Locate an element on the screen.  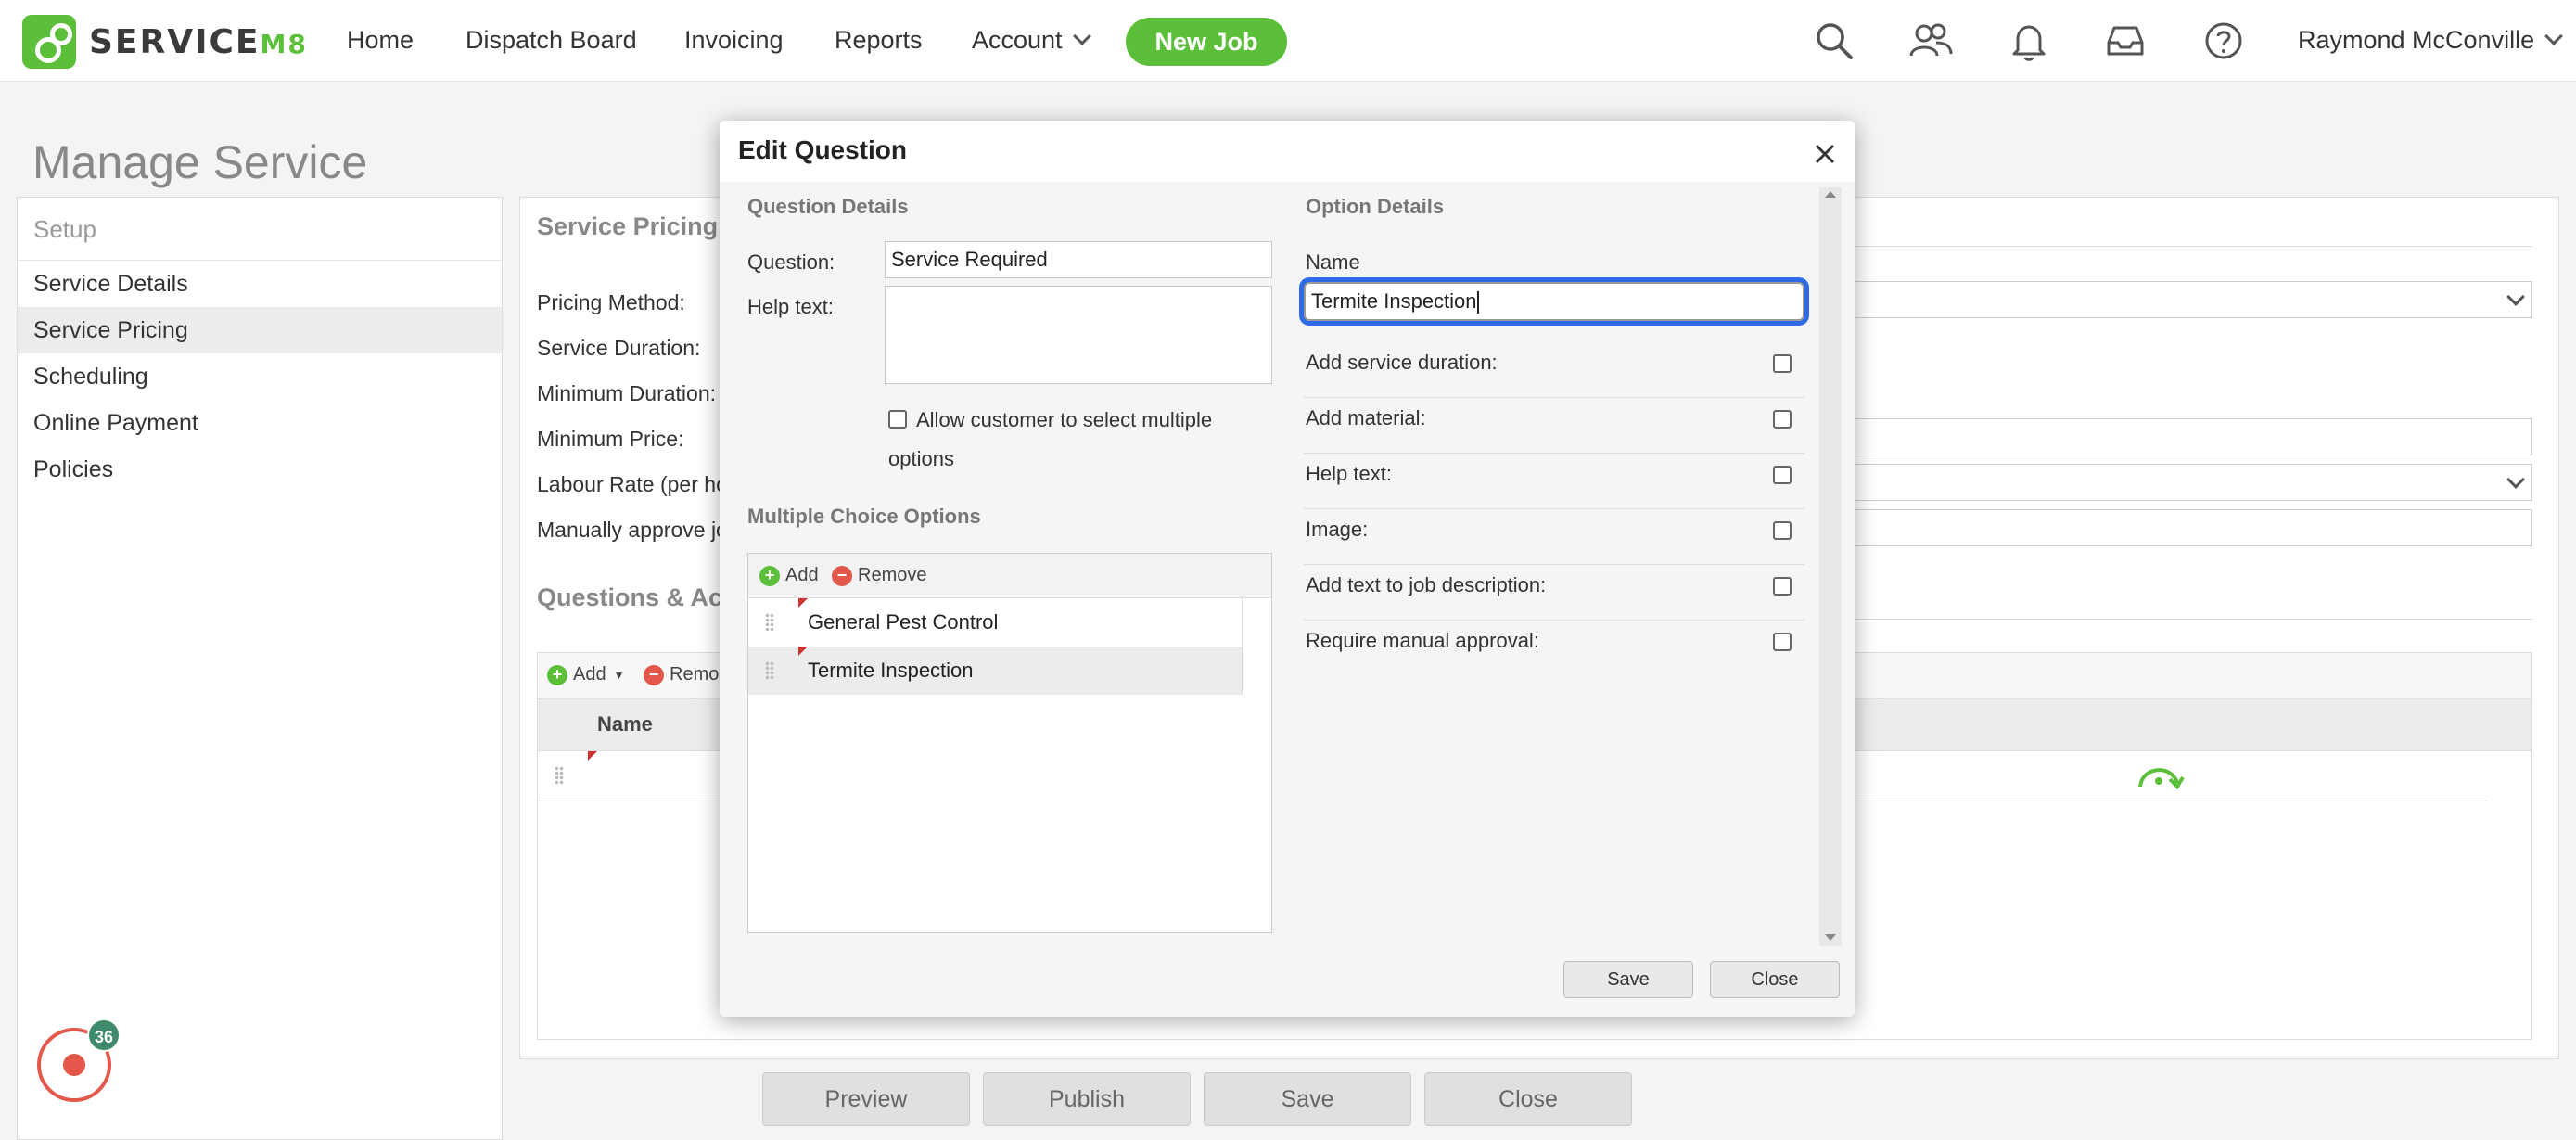
help-icon is located at coordinates (2223, 41).